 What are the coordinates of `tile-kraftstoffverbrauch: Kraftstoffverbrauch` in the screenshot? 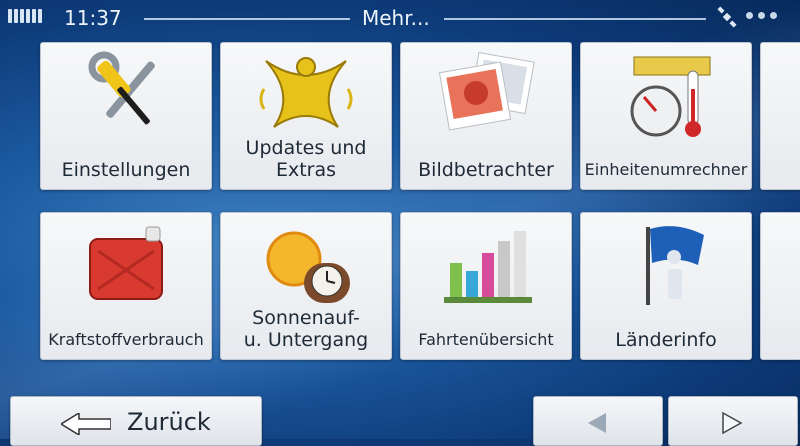 It's located at (126, 286).